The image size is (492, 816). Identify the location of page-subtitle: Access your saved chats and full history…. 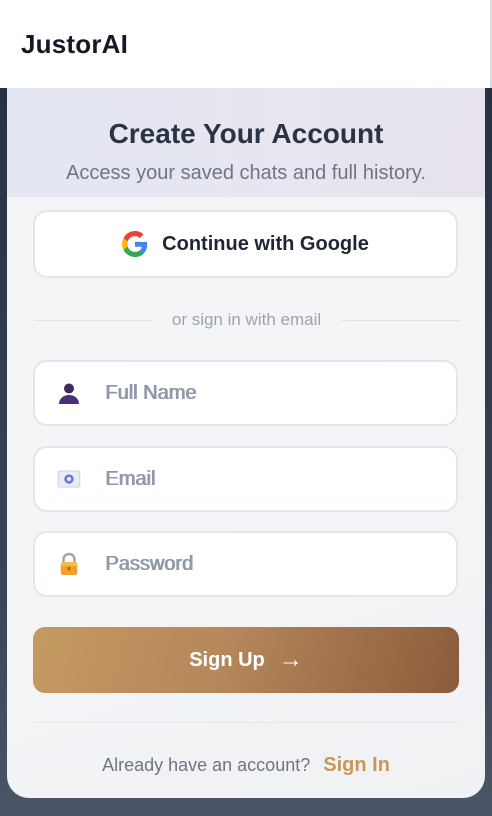
(246, 173).